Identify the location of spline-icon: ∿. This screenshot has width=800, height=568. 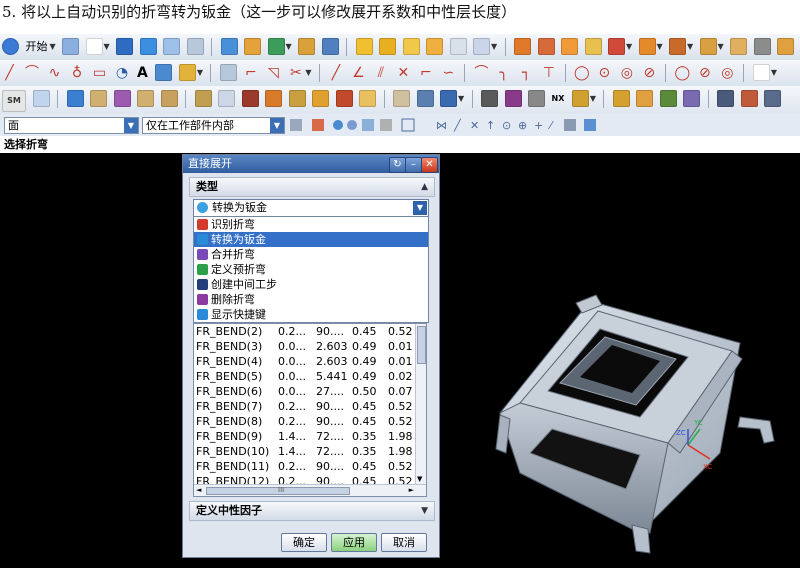
(54, 73).